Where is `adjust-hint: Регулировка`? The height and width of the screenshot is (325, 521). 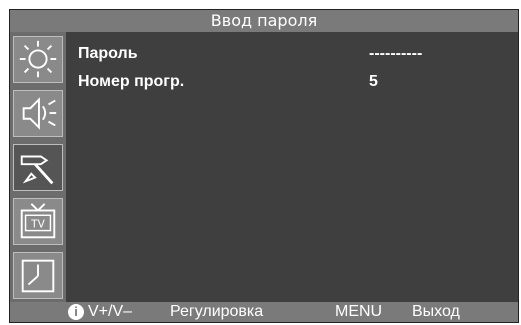 adjust-hint: Регулировка is located at coordinates (217, 311).